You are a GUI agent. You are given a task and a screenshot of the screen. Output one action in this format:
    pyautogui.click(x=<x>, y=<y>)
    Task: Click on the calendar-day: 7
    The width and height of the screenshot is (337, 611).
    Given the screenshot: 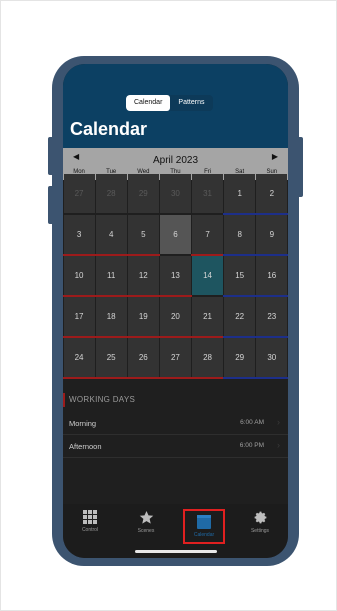 What is the action you would take?
    pyautogui.click(x=207, y=235)
    